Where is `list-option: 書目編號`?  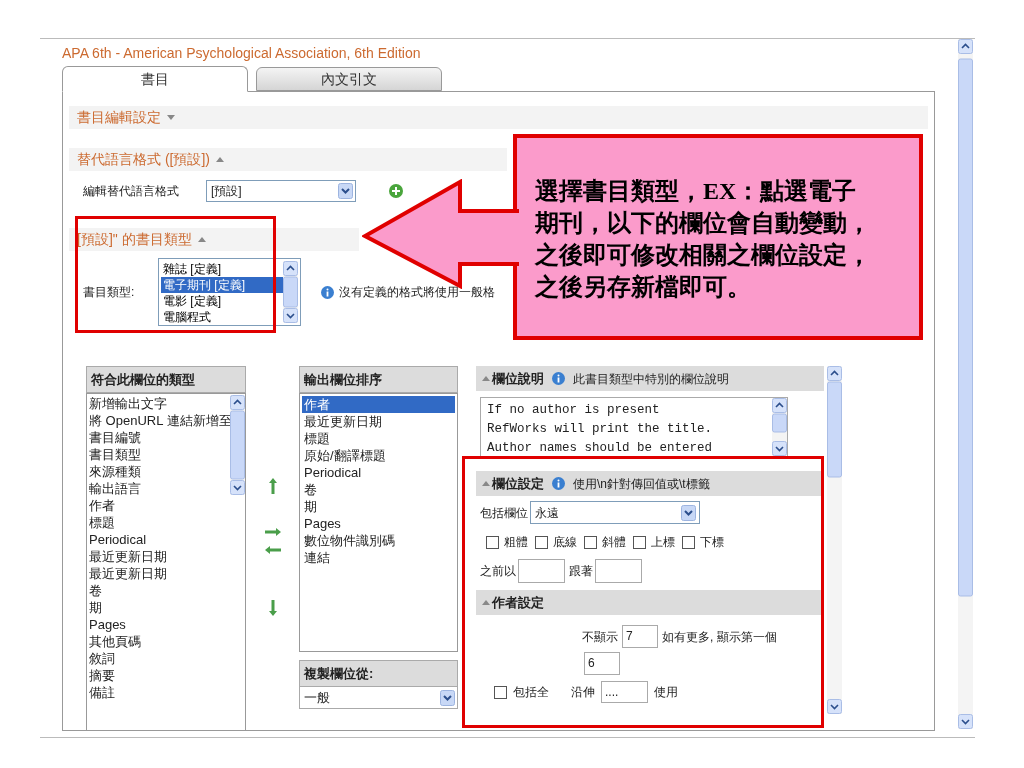 list-option: 書目編號 is located at coordinates (159, 437).